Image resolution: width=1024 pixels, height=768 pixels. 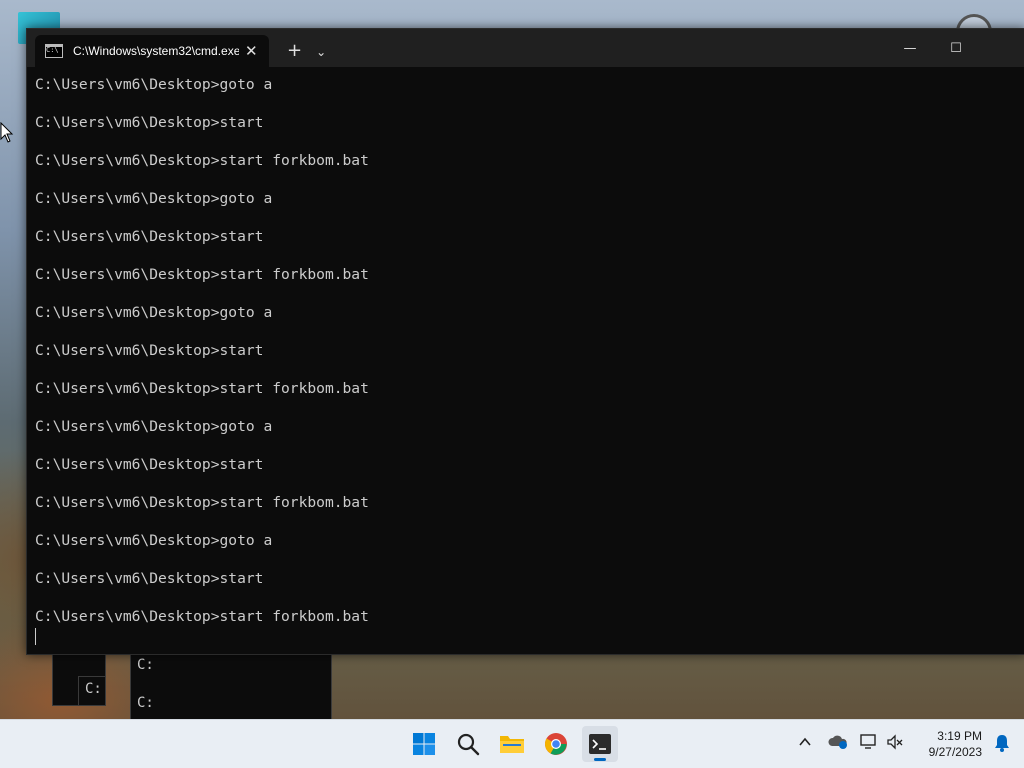 I want to click on active-app-indicator, so click(x=600, y=759).